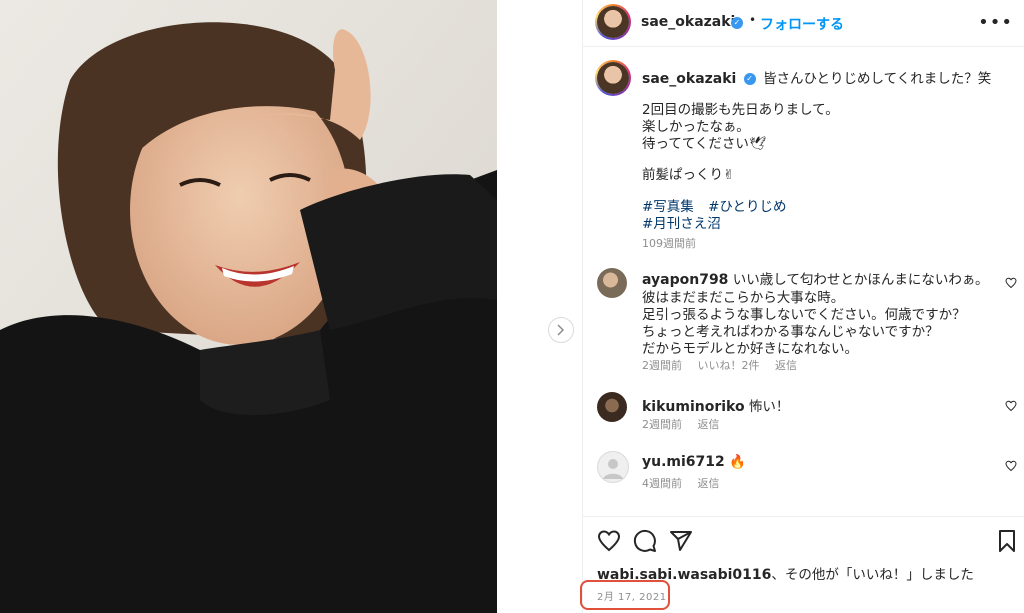 The image size is (1024, 613). What do you see at coordinates (645, 541) in the screenshot?
I see `comment-icon` at bounding box center [645, 541].